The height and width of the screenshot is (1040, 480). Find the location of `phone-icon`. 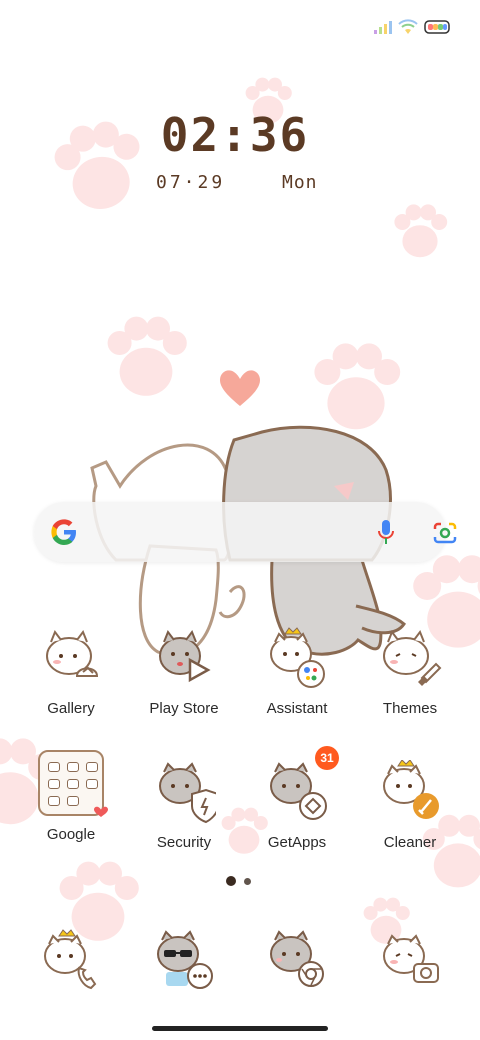

phone-icon is located at coordinates (71, 960).